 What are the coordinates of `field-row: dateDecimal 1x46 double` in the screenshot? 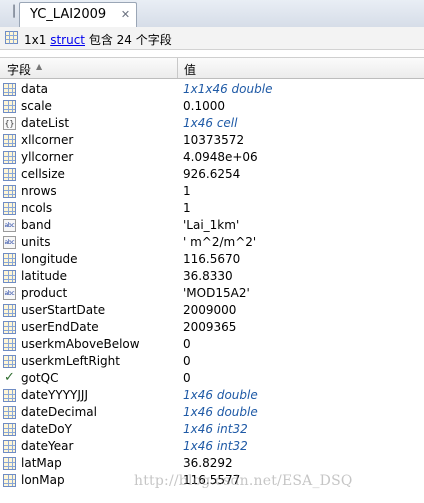 It's located at (212, 412).